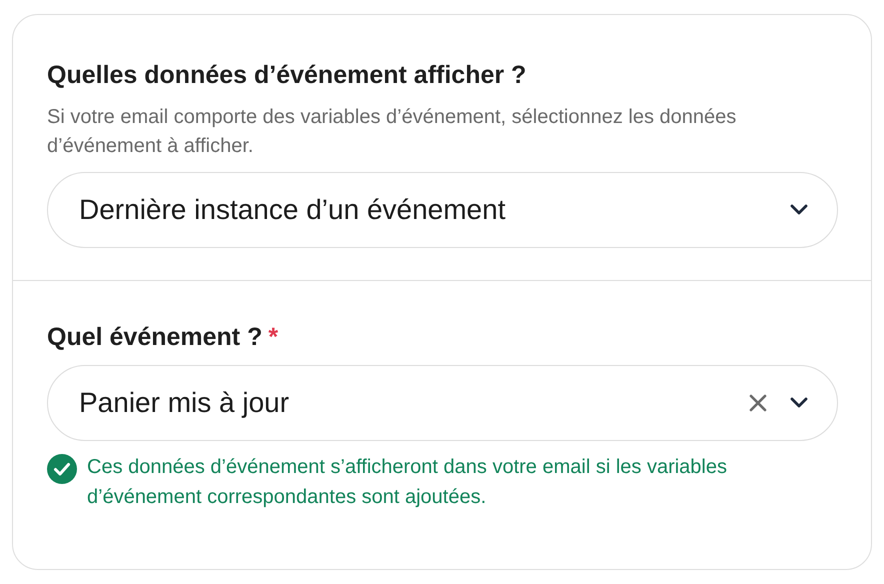  What do you see at coordinates (442, 403) in the screenshot?
I see `select-field: Panier mis à jour` at bounding box center [442, 403].